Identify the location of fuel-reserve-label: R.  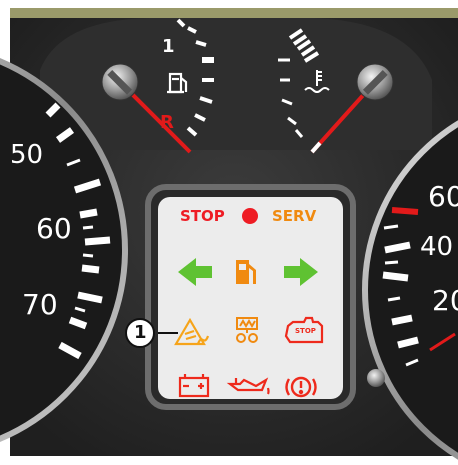
(167, 122).